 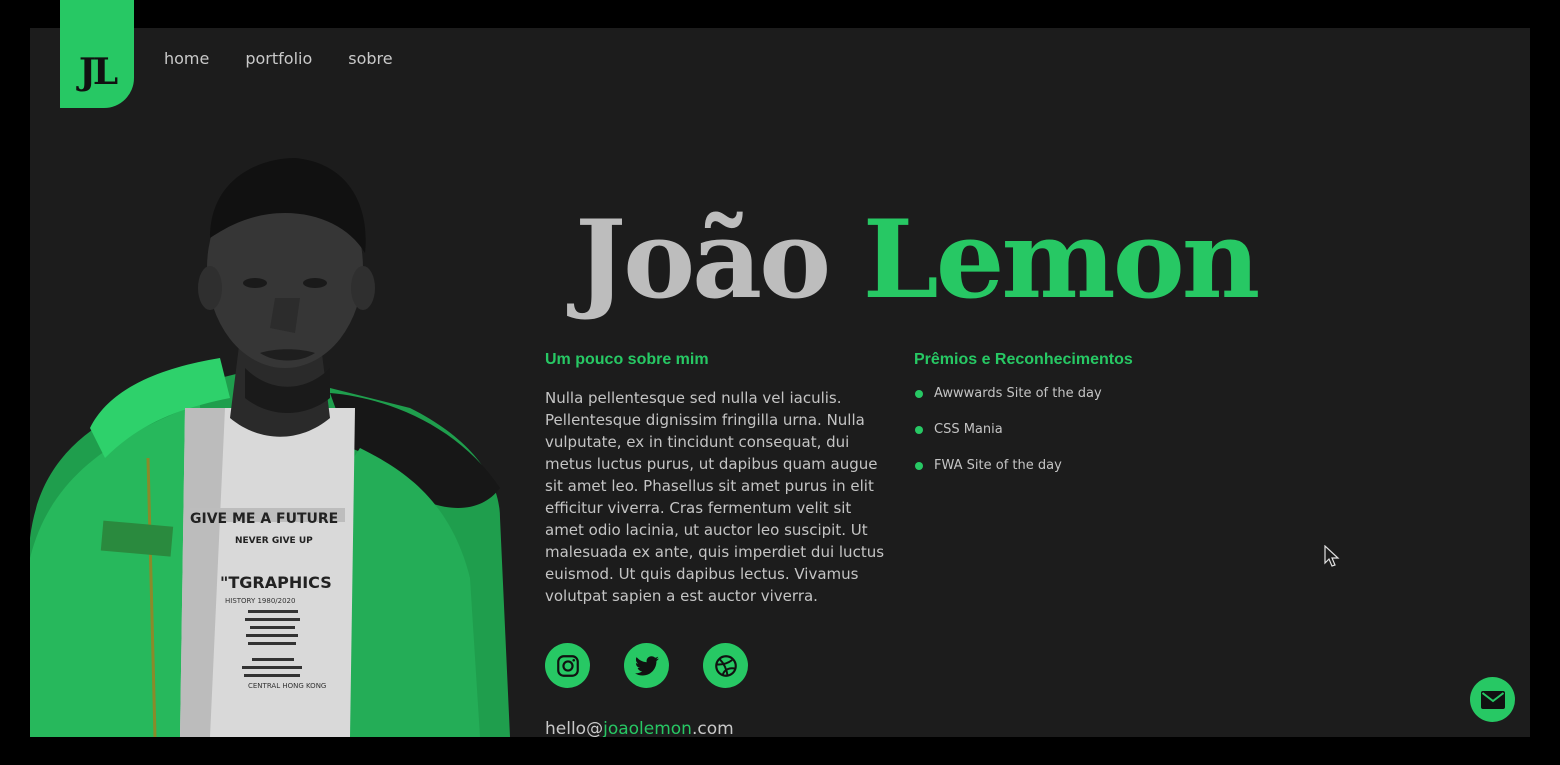 I want to click on tshirt-text-line4: HISTORY 1980/2020, so click(x=260, y=601).